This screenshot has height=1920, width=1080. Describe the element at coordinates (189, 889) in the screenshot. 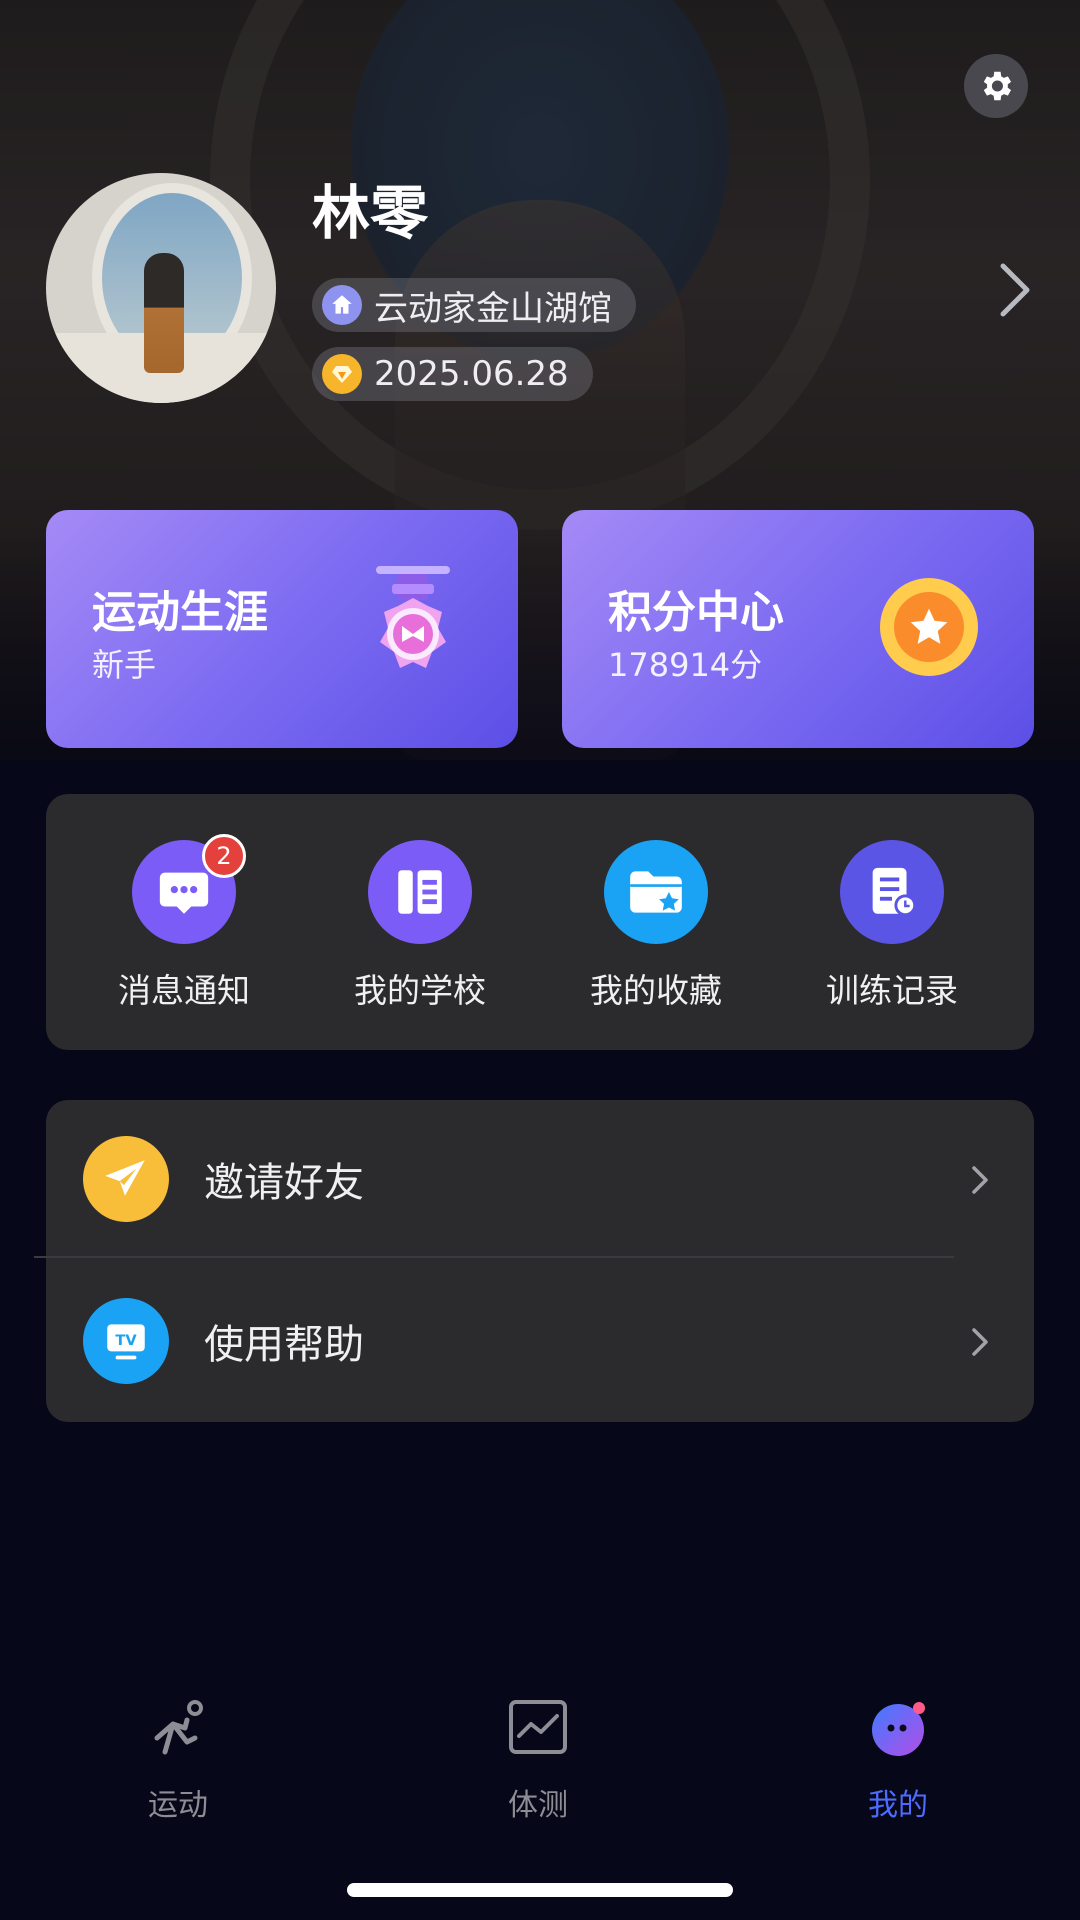

I see `message-icon: 2` at that location.